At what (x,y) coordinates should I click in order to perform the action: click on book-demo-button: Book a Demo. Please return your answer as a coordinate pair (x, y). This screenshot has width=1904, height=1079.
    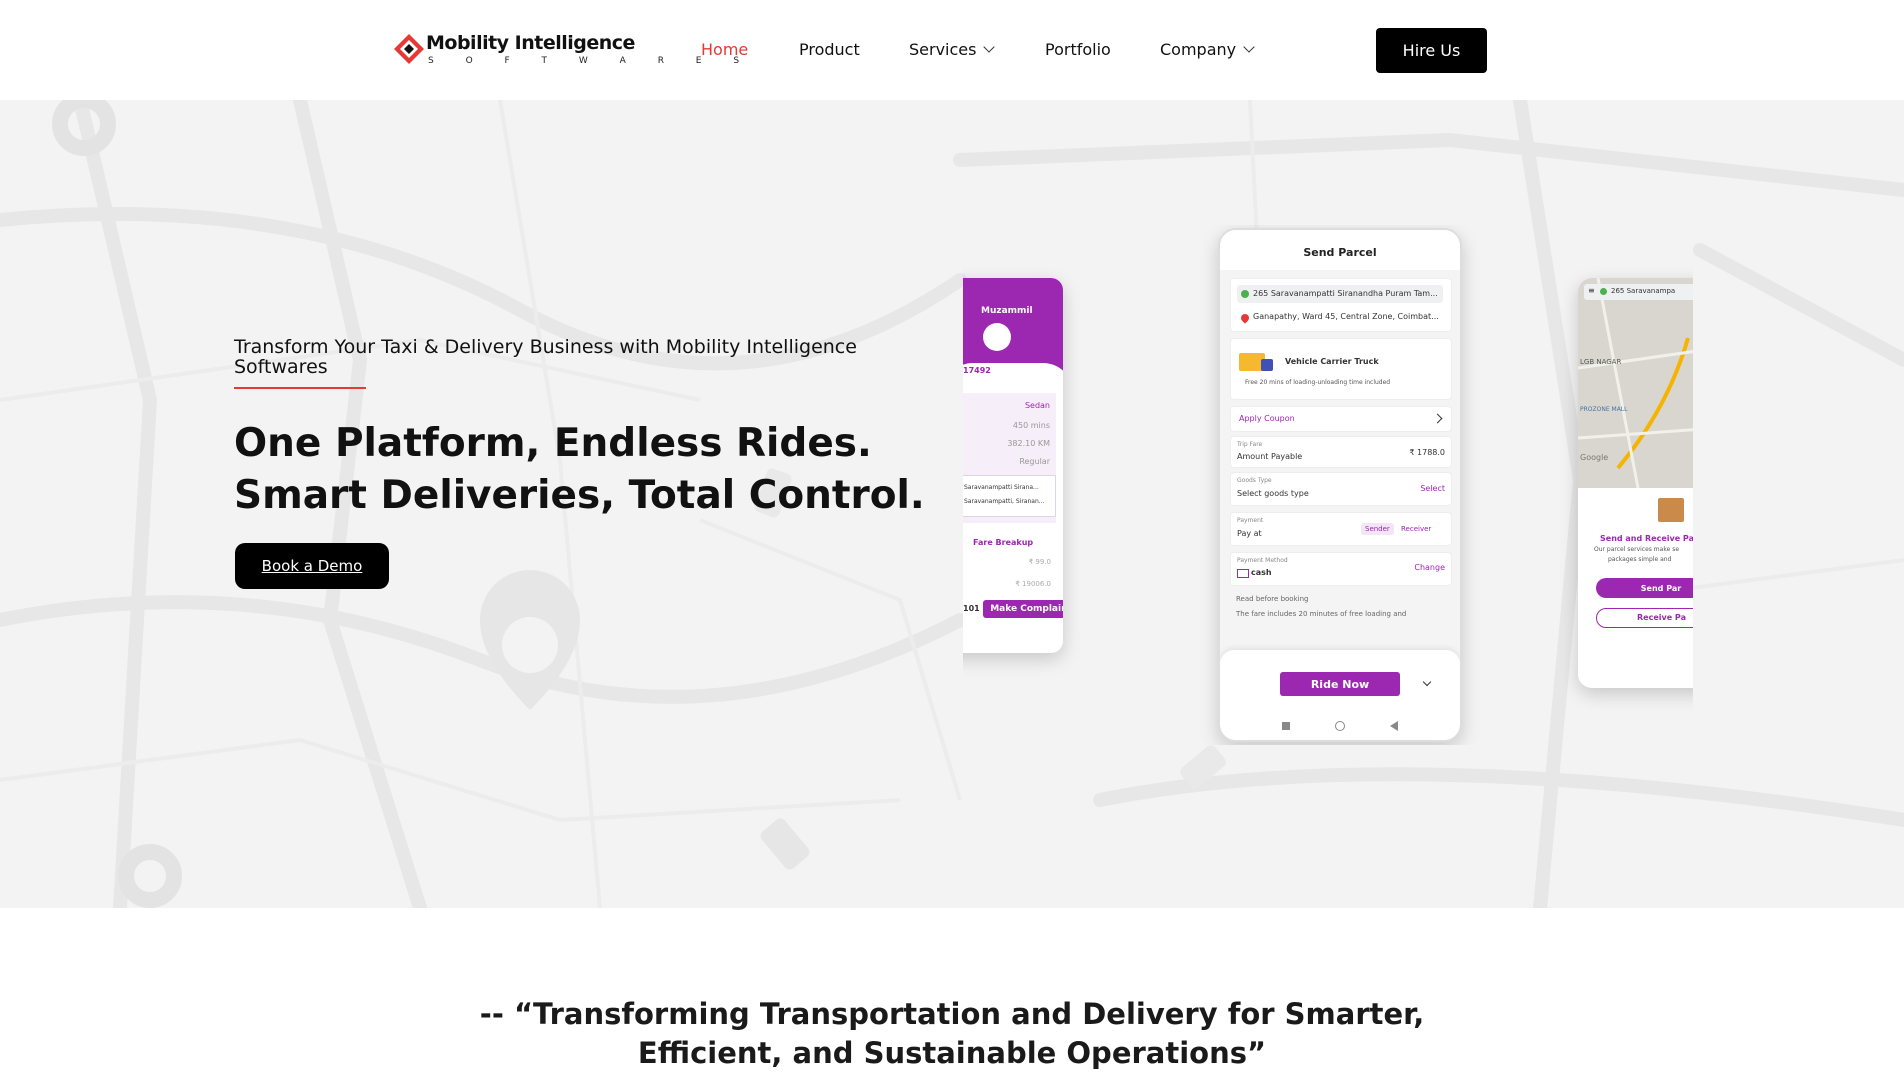
    Looking at the image, I should click on (312, 566).